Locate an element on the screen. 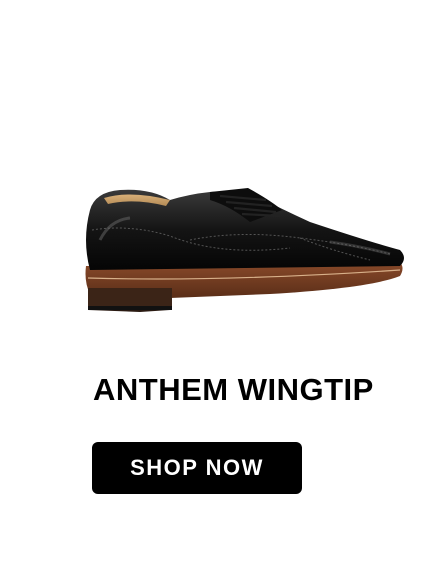 This screenshot has width=432, height=573. product-title: ANTHEM WINGTIP is located at coordinates (233, 389).